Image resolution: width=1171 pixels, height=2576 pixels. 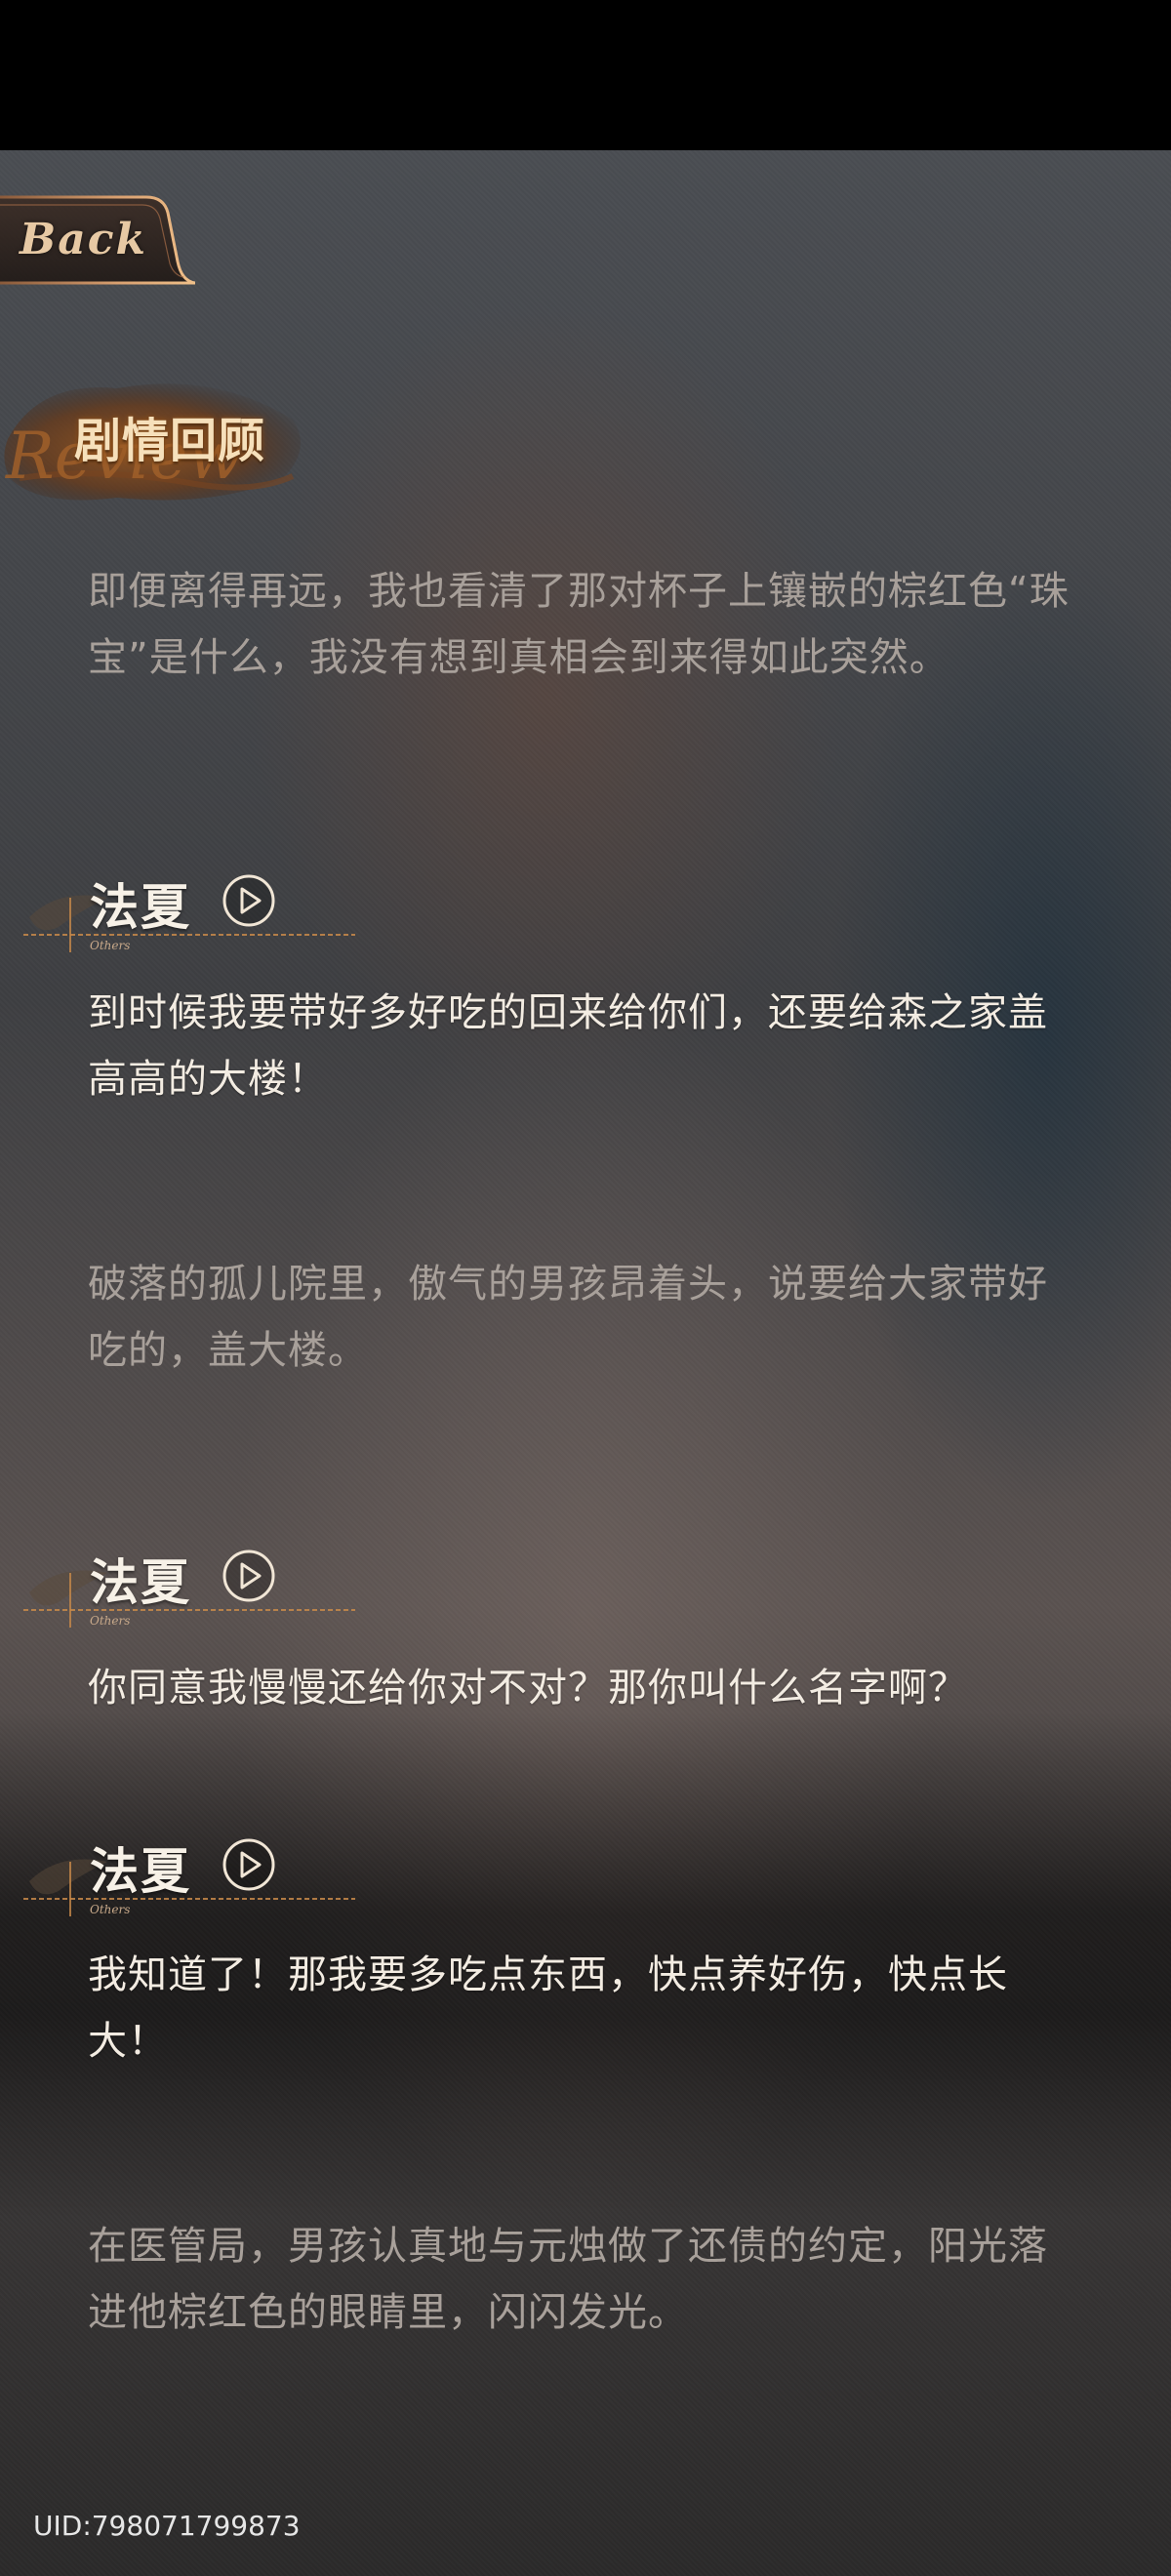 I want to click on dialogue-text: 我知道了！那我要多吃点东西，快点养好伤，快点长大！, so click(x=548, y=2008).